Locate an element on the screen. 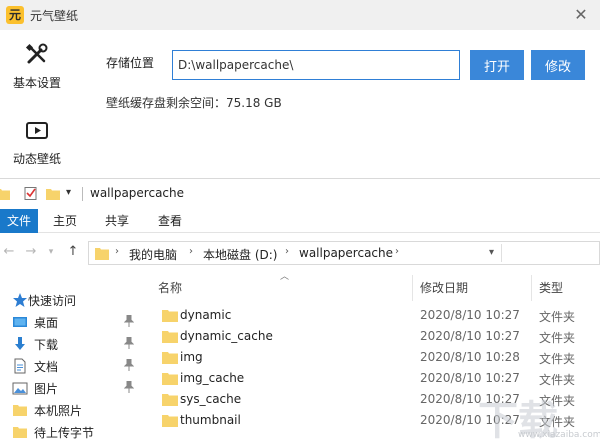 Image resolution: width=600 pixels, height=444 pixels. sidebar-item-quick-access: 快速访问 is located at coordinates (71, 300).